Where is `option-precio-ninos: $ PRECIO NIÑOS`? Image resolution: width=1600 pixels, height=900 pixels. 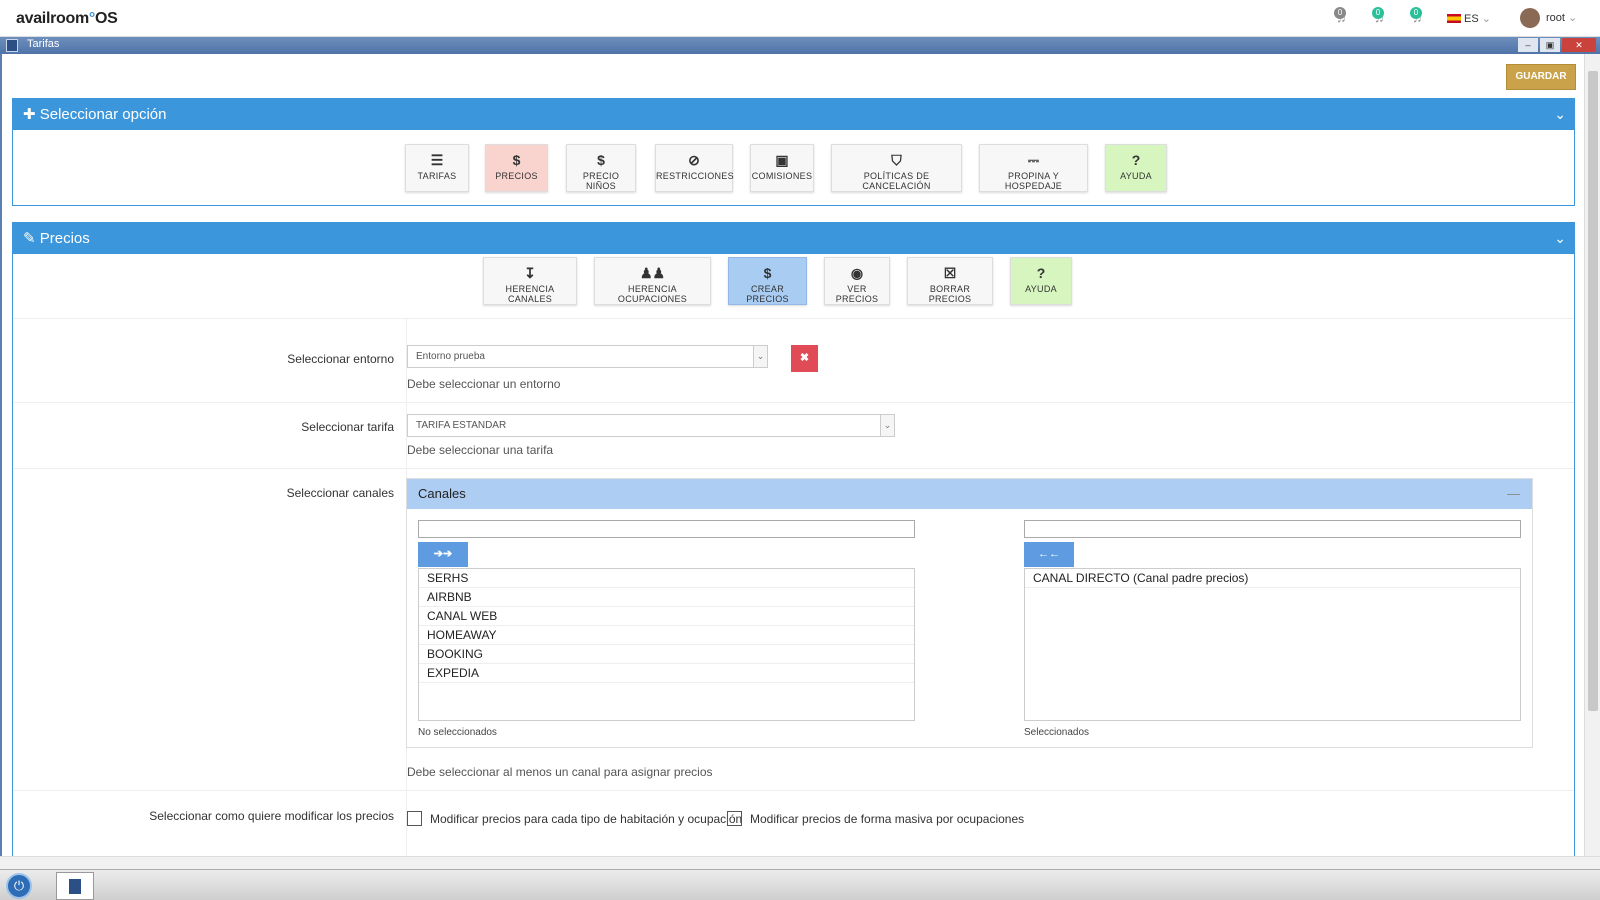 option-precio-ninos: $ PRECIO NIÑOS is located at coordinates (601, 168).